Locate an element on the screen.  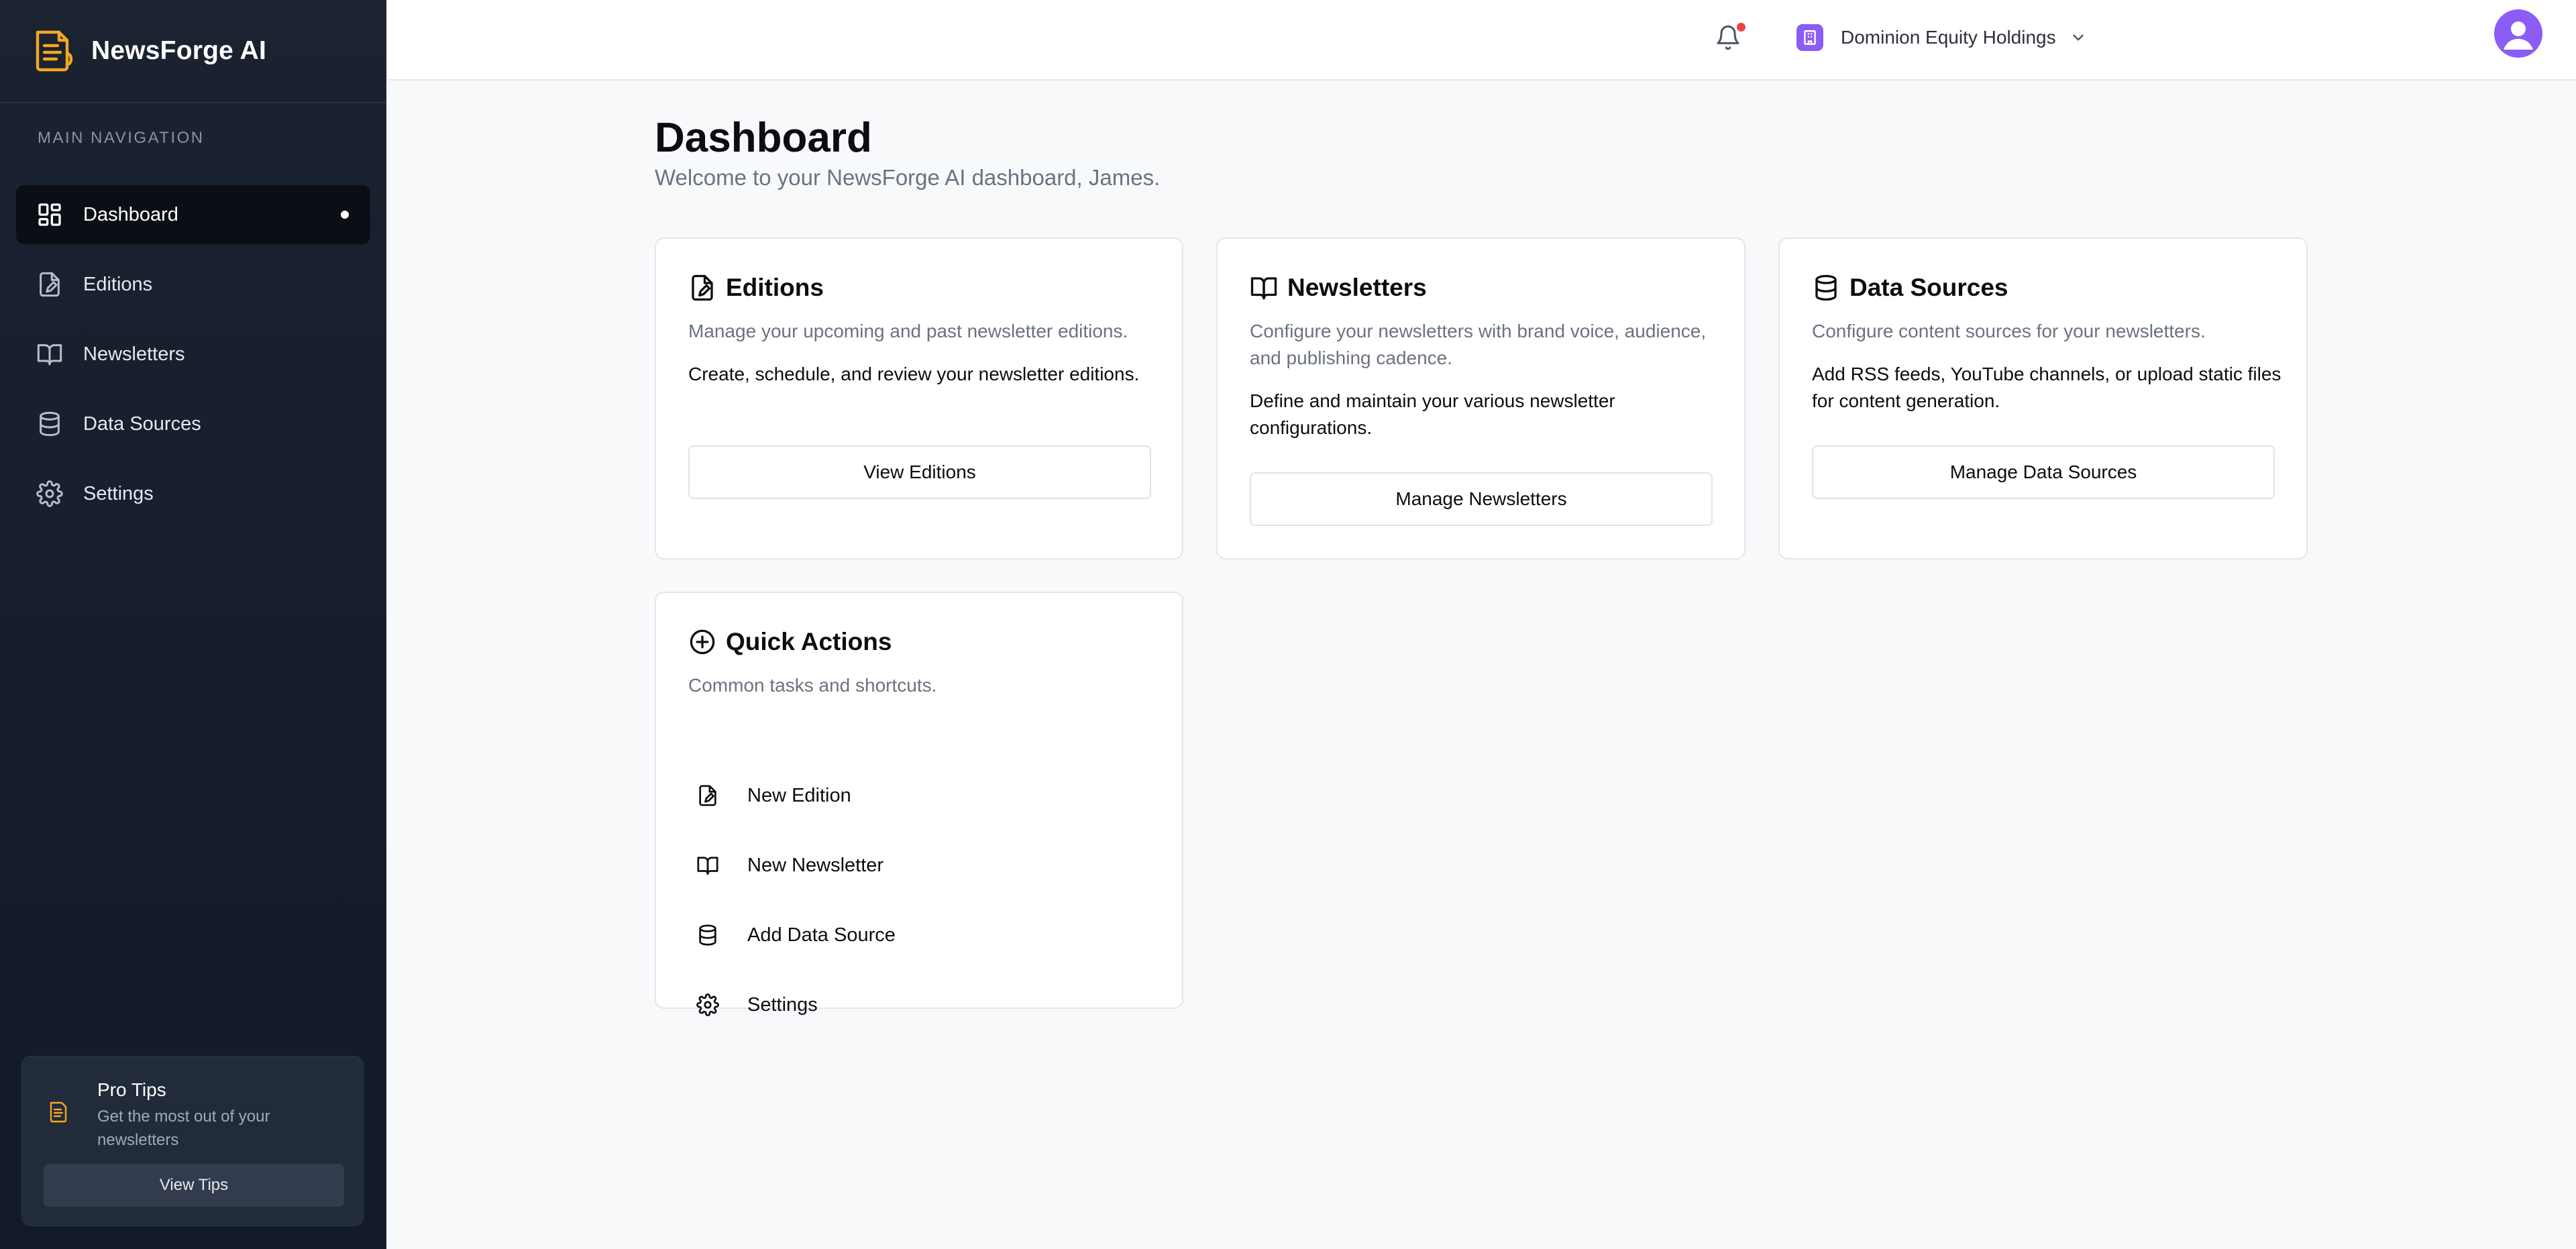
chevron-down-icon is located at coordinates (2078, 37).